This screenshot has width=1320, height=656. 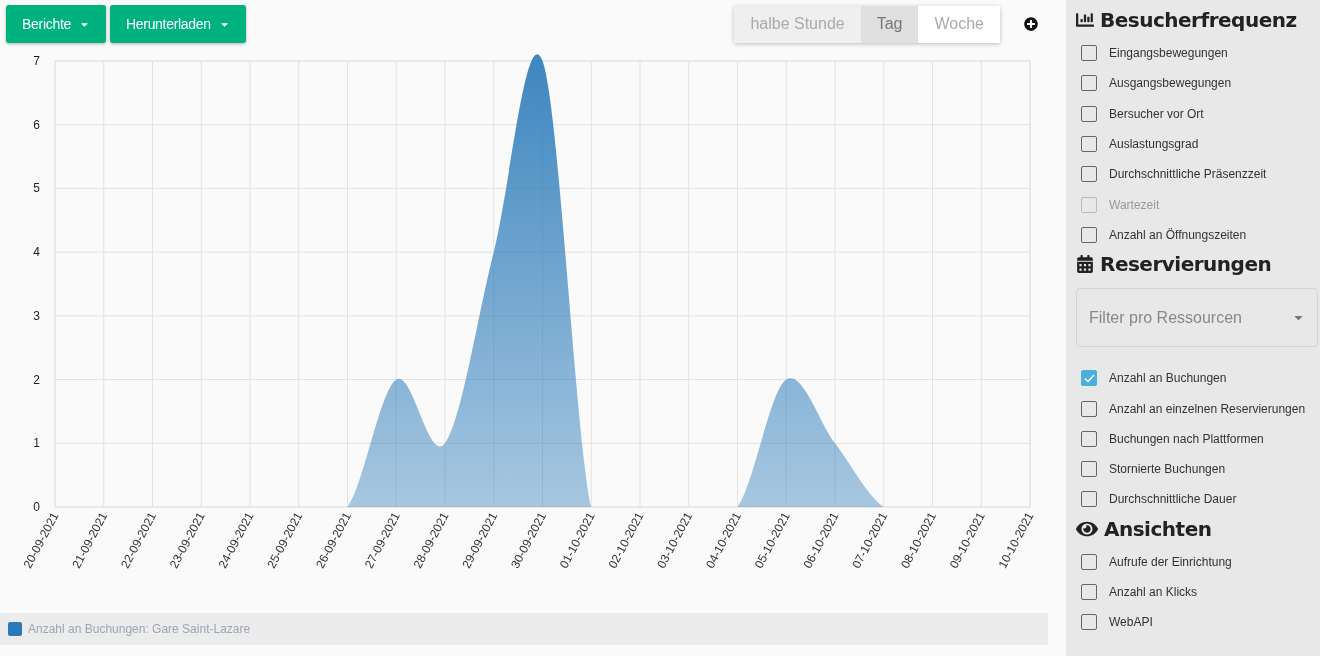 I want to click on checkbox-option: Stornierte Buchungen, so click(x=1198, y=469).